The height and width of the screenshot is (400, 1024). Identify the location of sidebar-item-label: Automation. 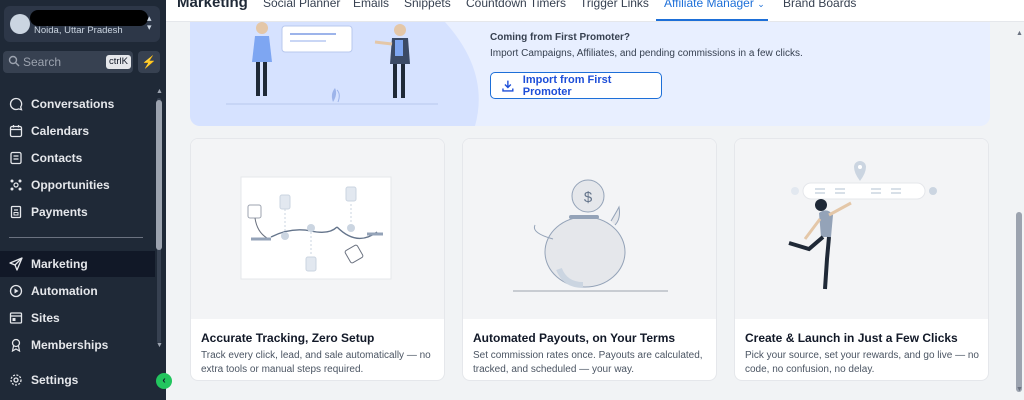
(64, 291).